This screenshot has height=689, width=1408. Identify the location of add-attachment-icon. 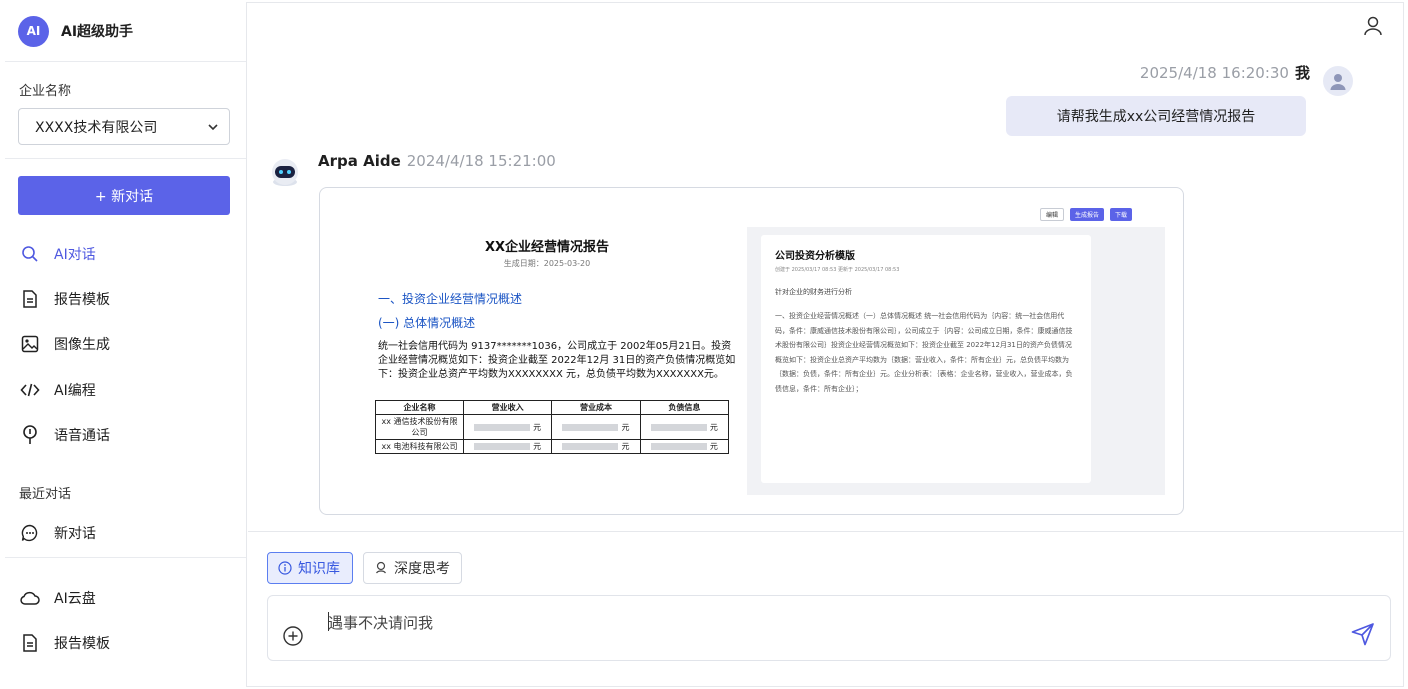
(293, 636).